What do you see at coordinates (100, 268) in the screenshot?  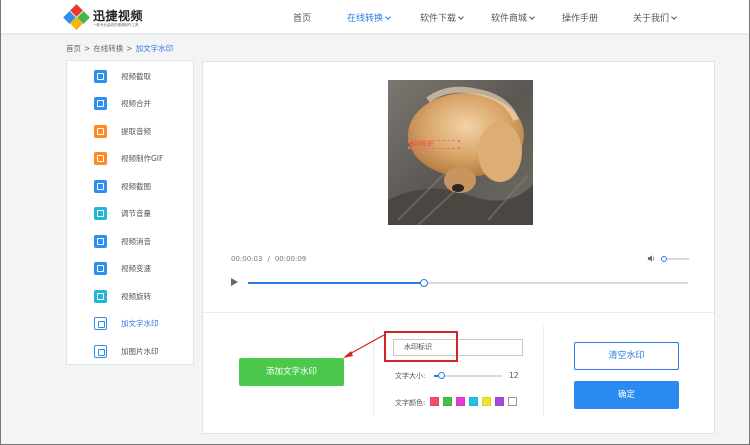 I see `speed-icon` at bounding box center [100, 268].